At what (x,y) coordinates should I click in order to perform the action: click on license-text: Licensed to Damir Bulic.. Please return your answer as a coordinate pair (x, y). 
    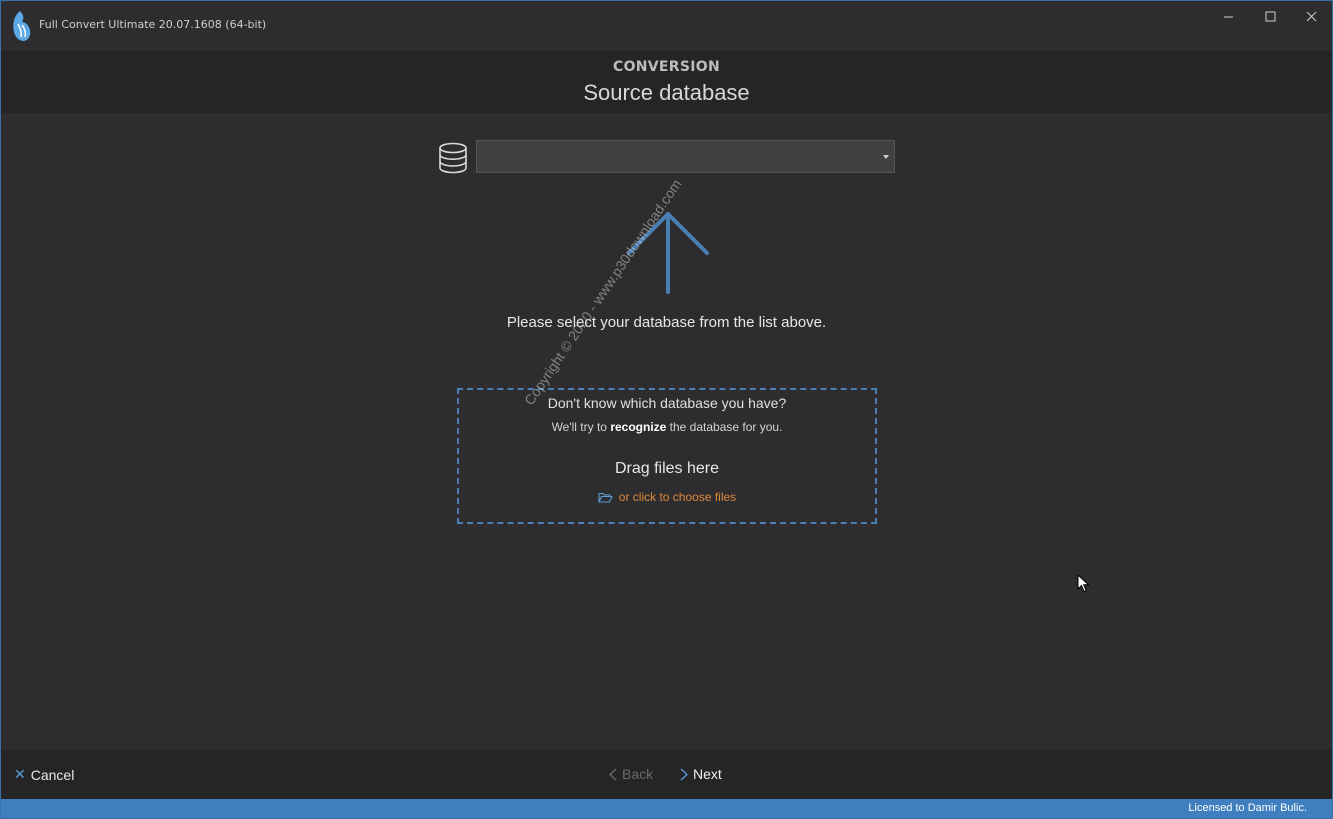
    Looking at the image, I should click on (1247, 808).